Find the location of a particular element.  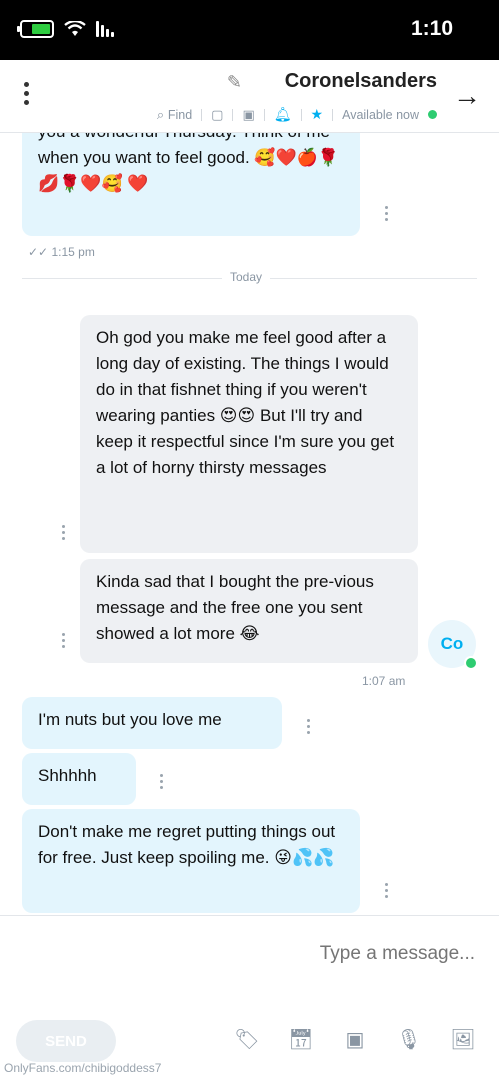

message-text: I'm nuts but you love me is located at coordinates (130, 719).